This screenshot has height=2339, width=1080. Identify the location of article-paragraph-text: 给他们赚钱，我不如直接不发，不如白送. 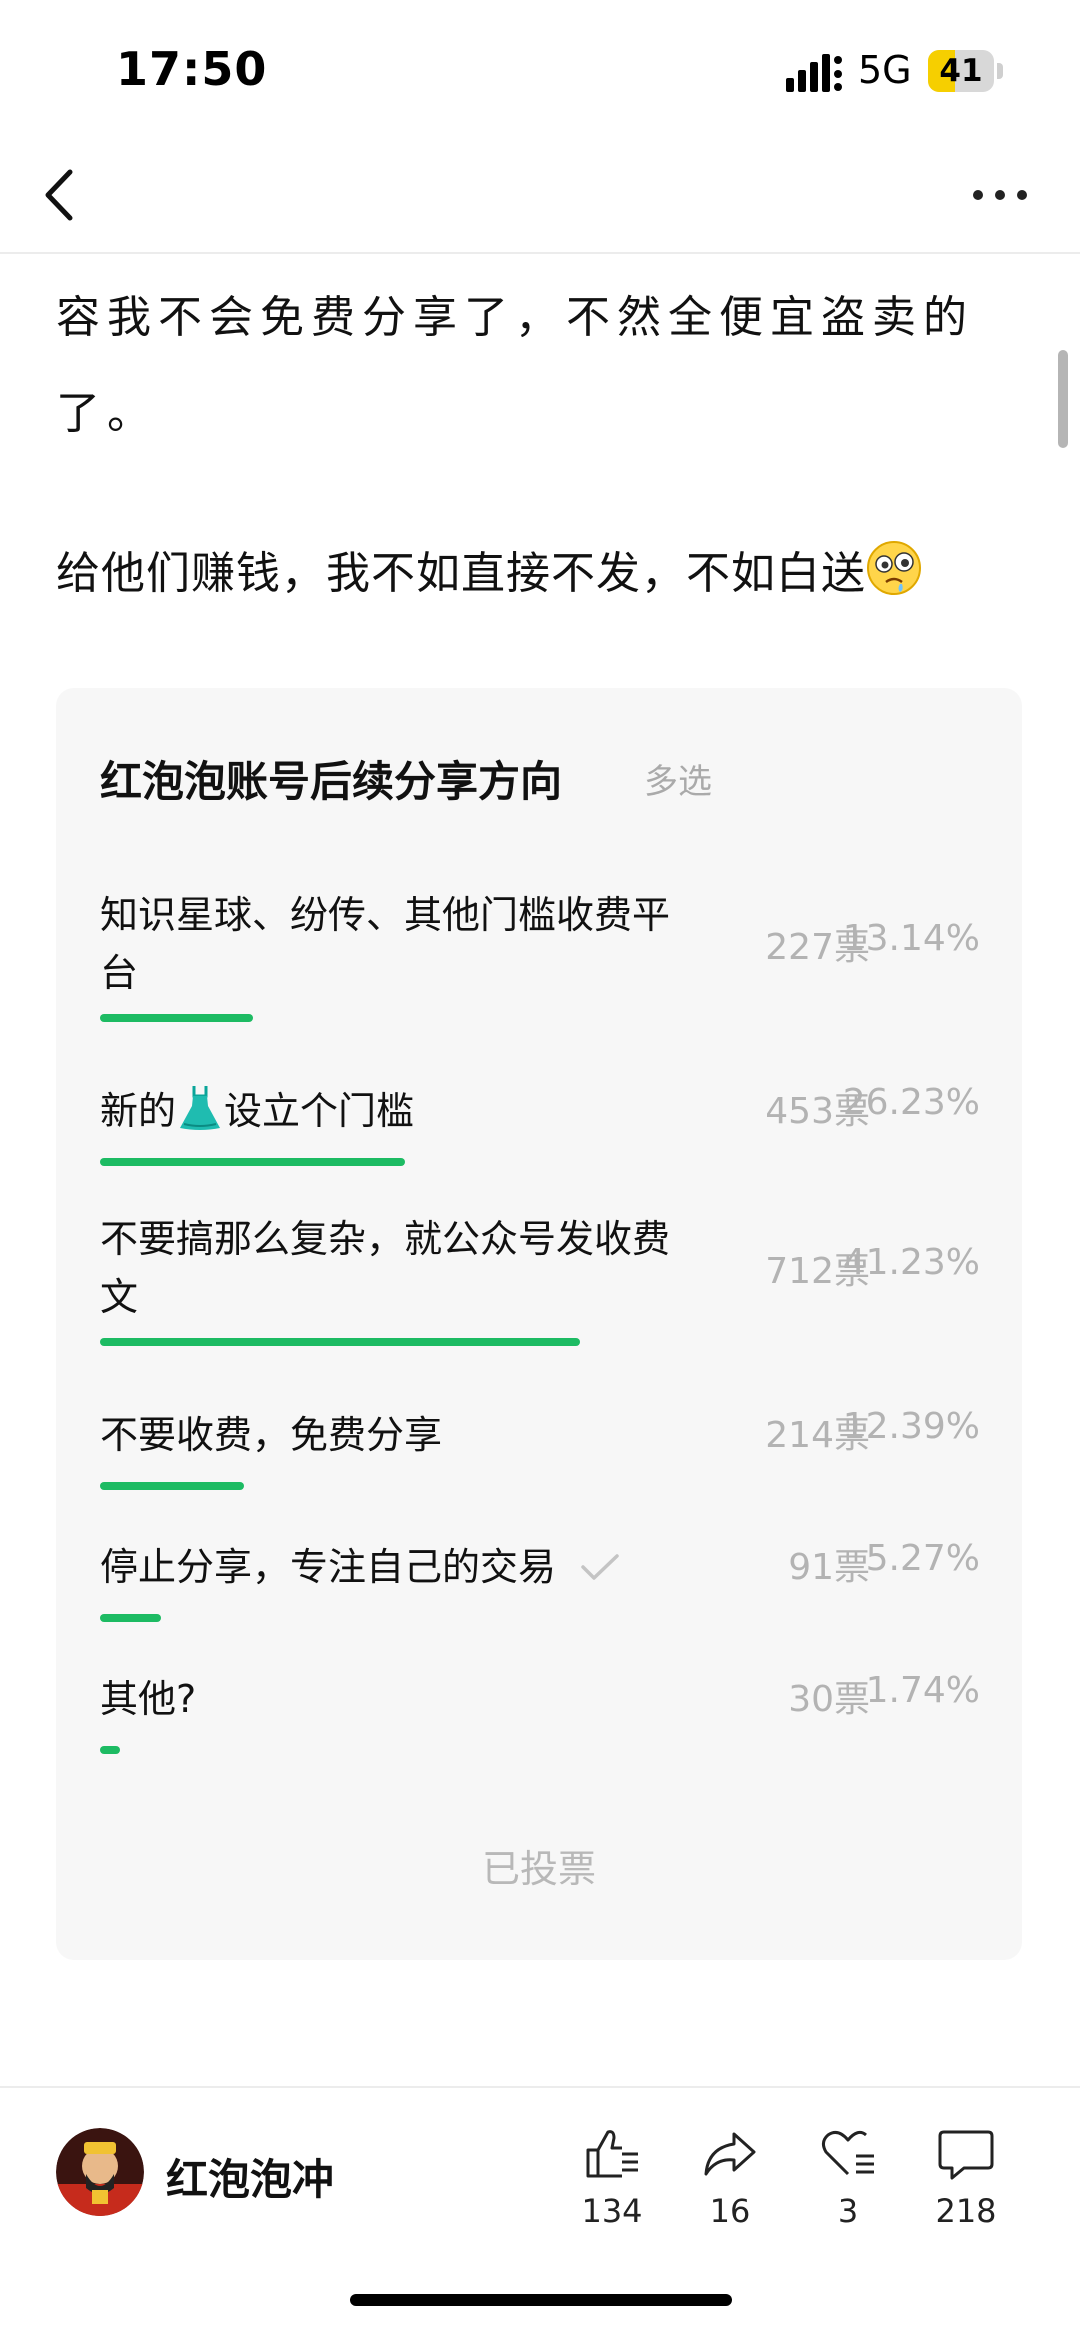
(461, 573).